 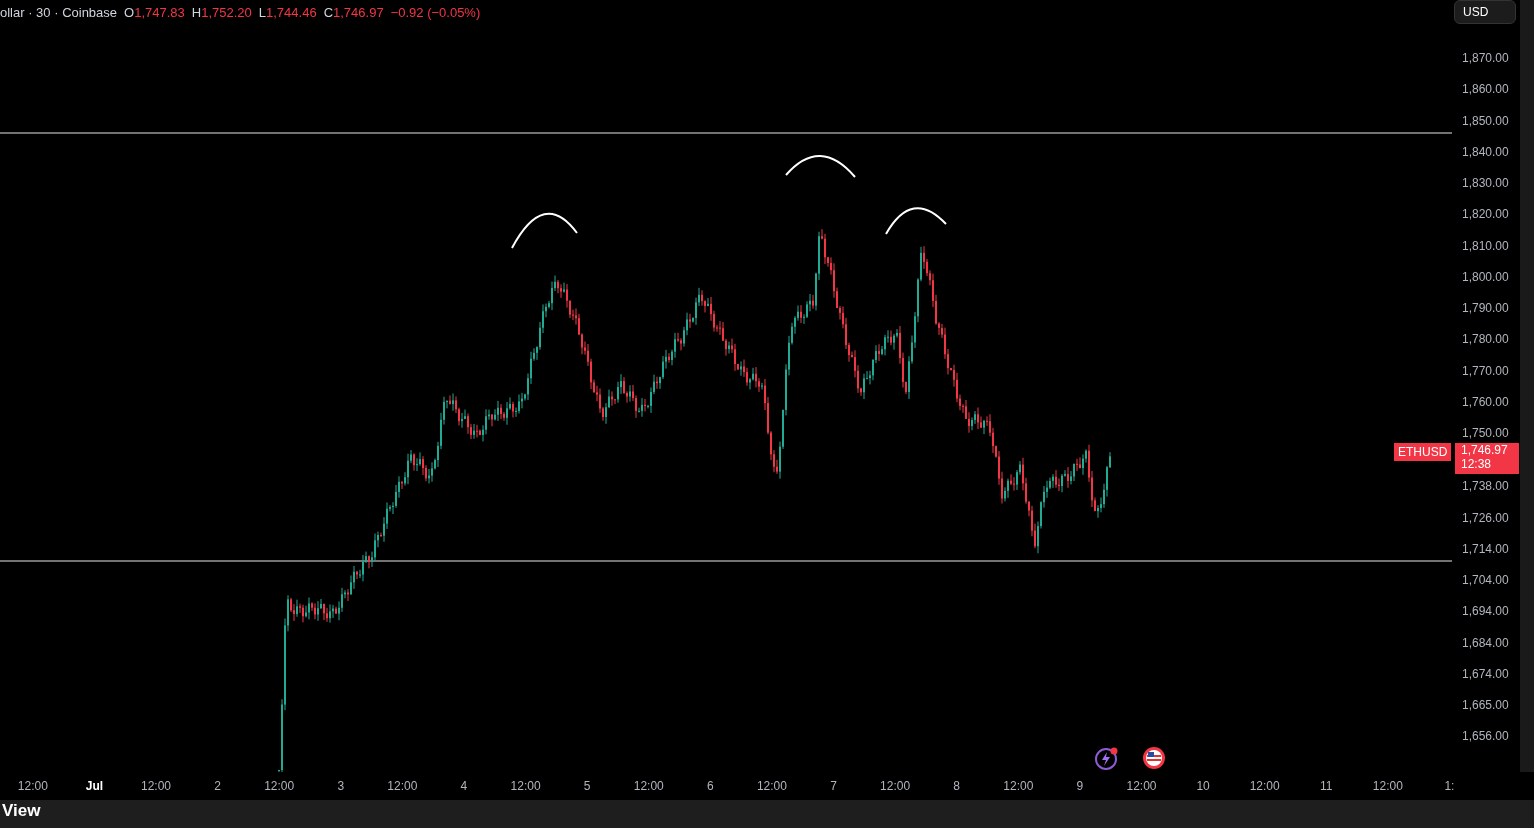 I want to click on ohlc-label: H, so click(x=196, y=13).